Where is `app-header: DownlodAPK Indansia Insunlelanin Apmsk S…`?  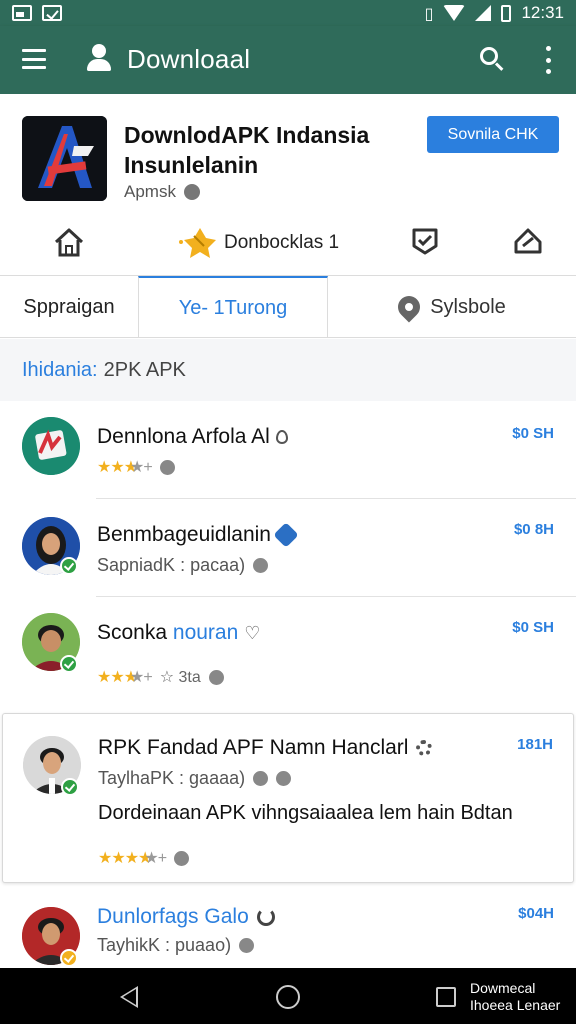
app-header: DownlodAPK Indansia Insunlelanin Apmsk S… is located at coordinates (288, 154).